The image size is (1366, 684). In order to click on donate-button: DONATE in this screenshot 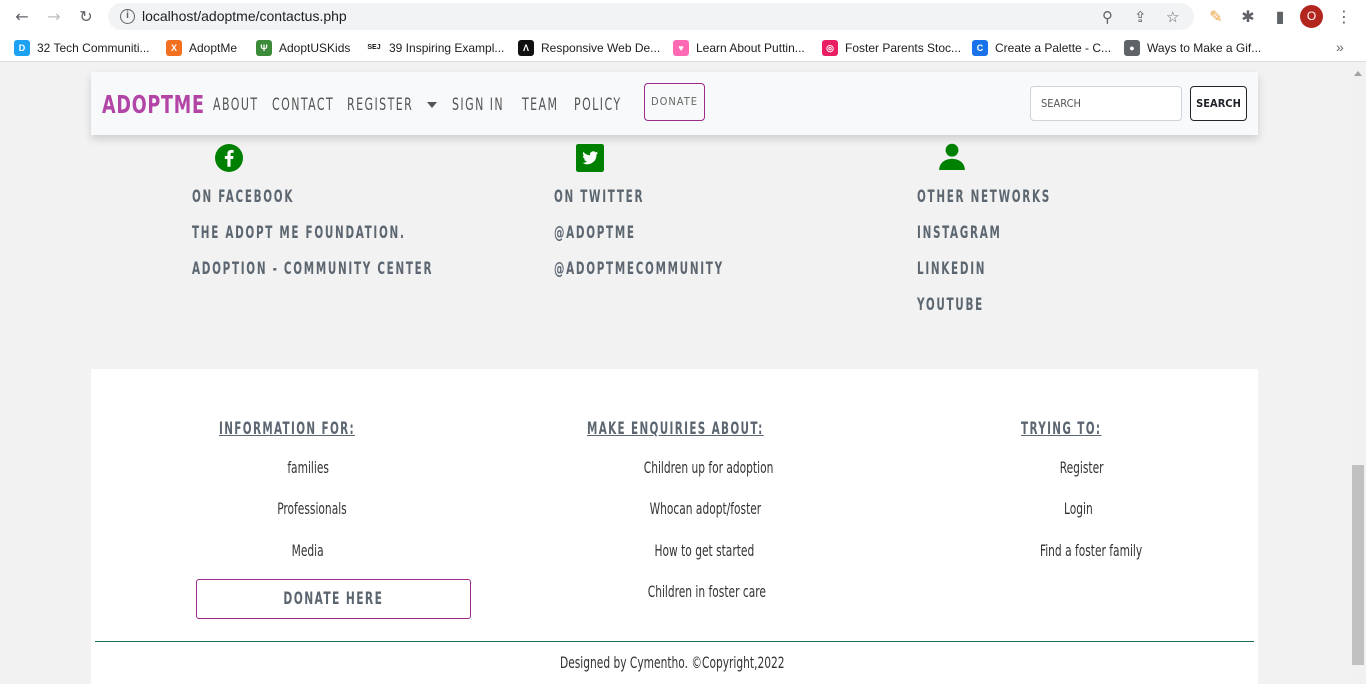, I will do `click(674, 102)`.